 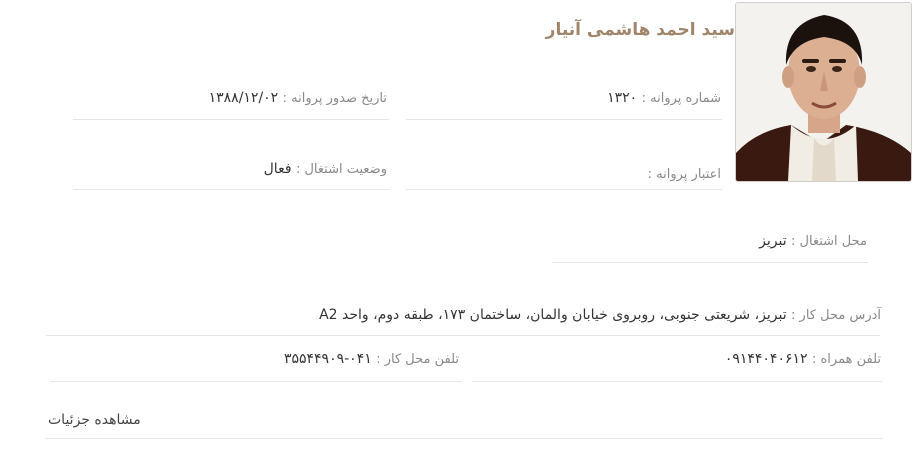 I want to click on employment-status-value: فعال, so click(x=277, y=169).